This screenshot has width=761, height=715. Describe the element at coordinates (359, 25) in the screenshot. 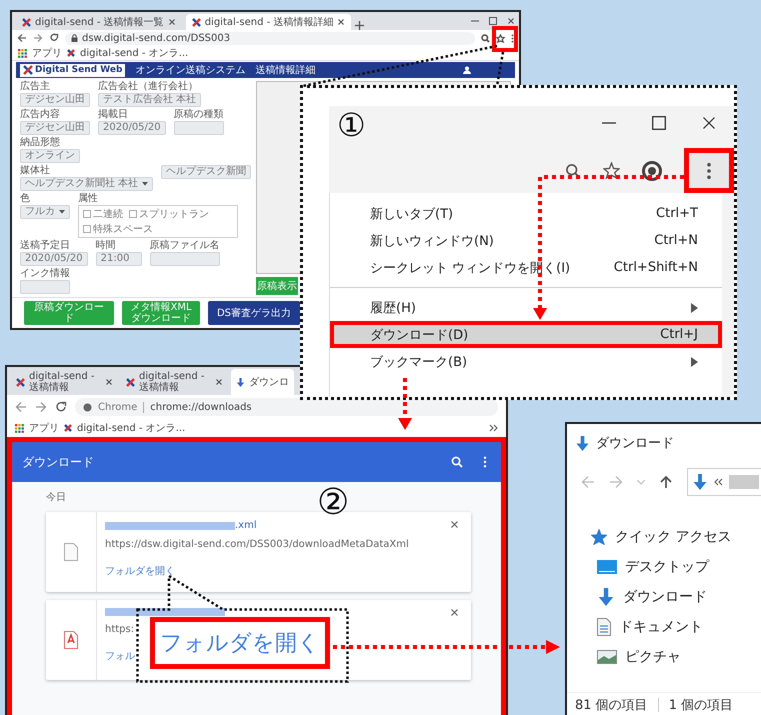

I see `plus-icon` at that location.